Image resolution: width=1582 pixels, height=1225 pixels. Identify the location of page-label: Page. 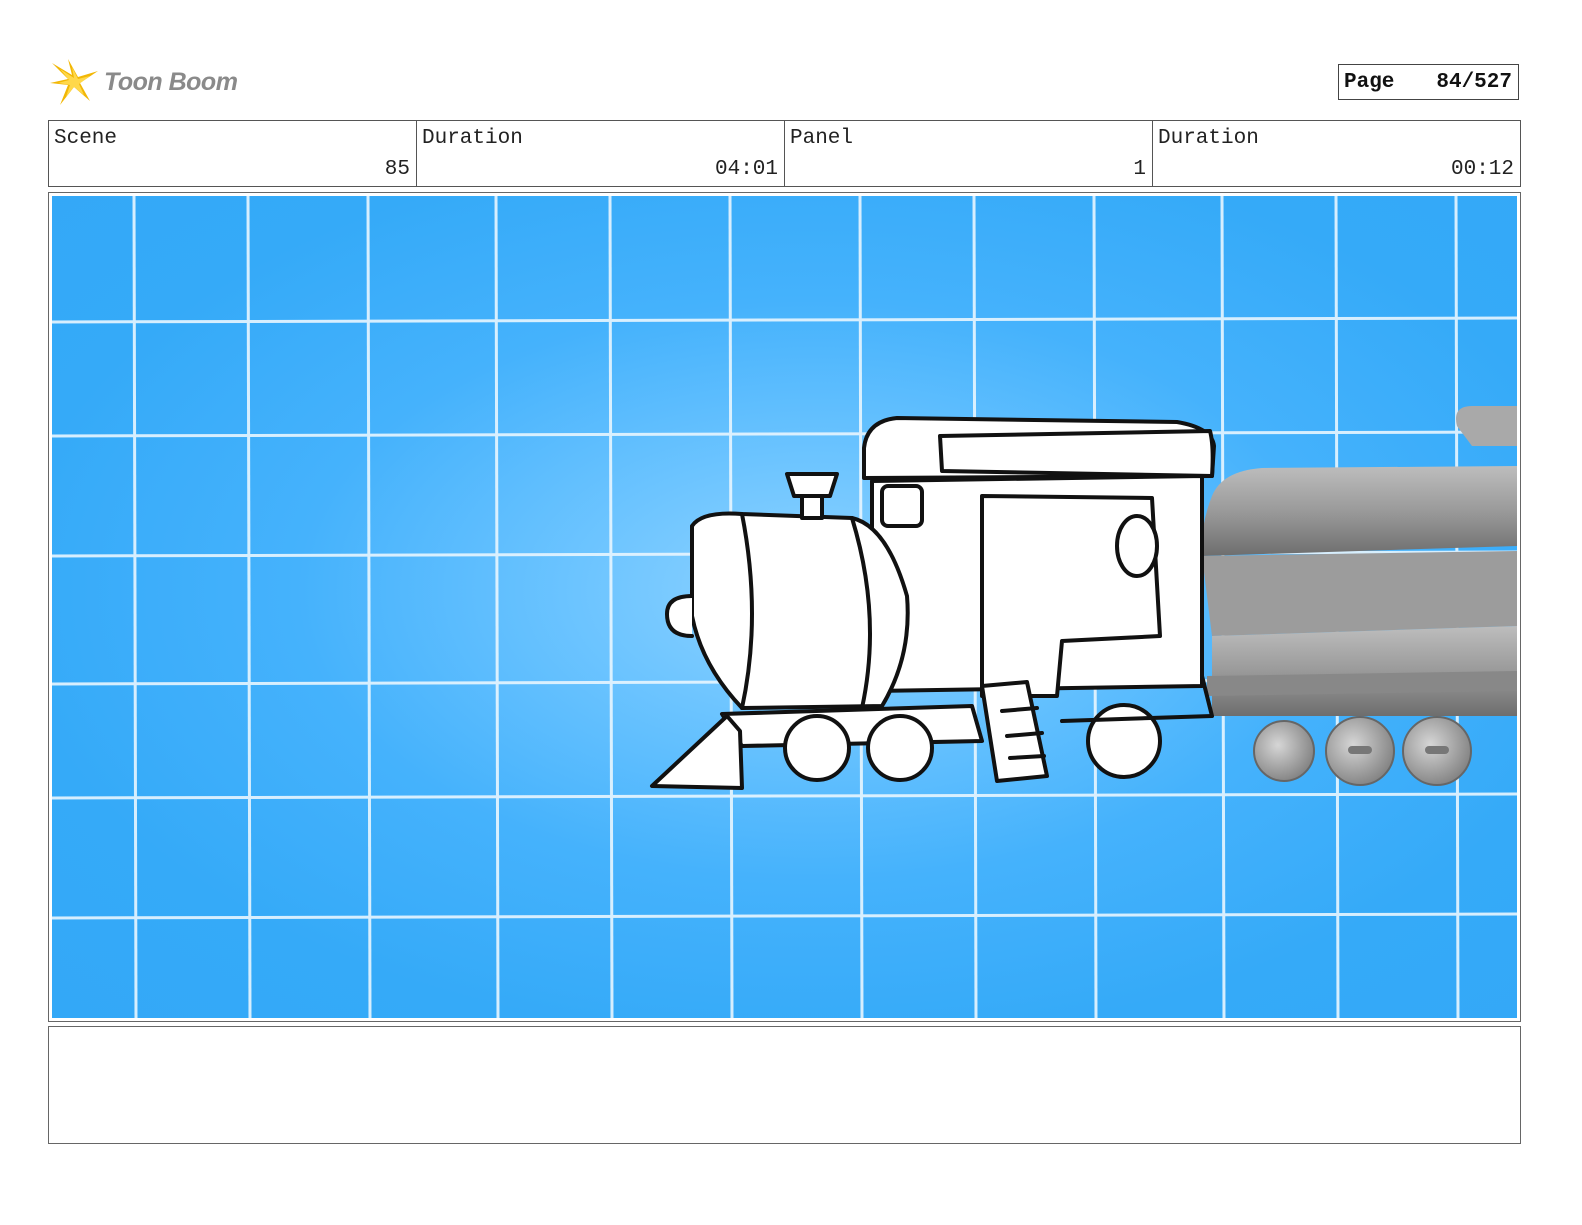
(1369, 82).